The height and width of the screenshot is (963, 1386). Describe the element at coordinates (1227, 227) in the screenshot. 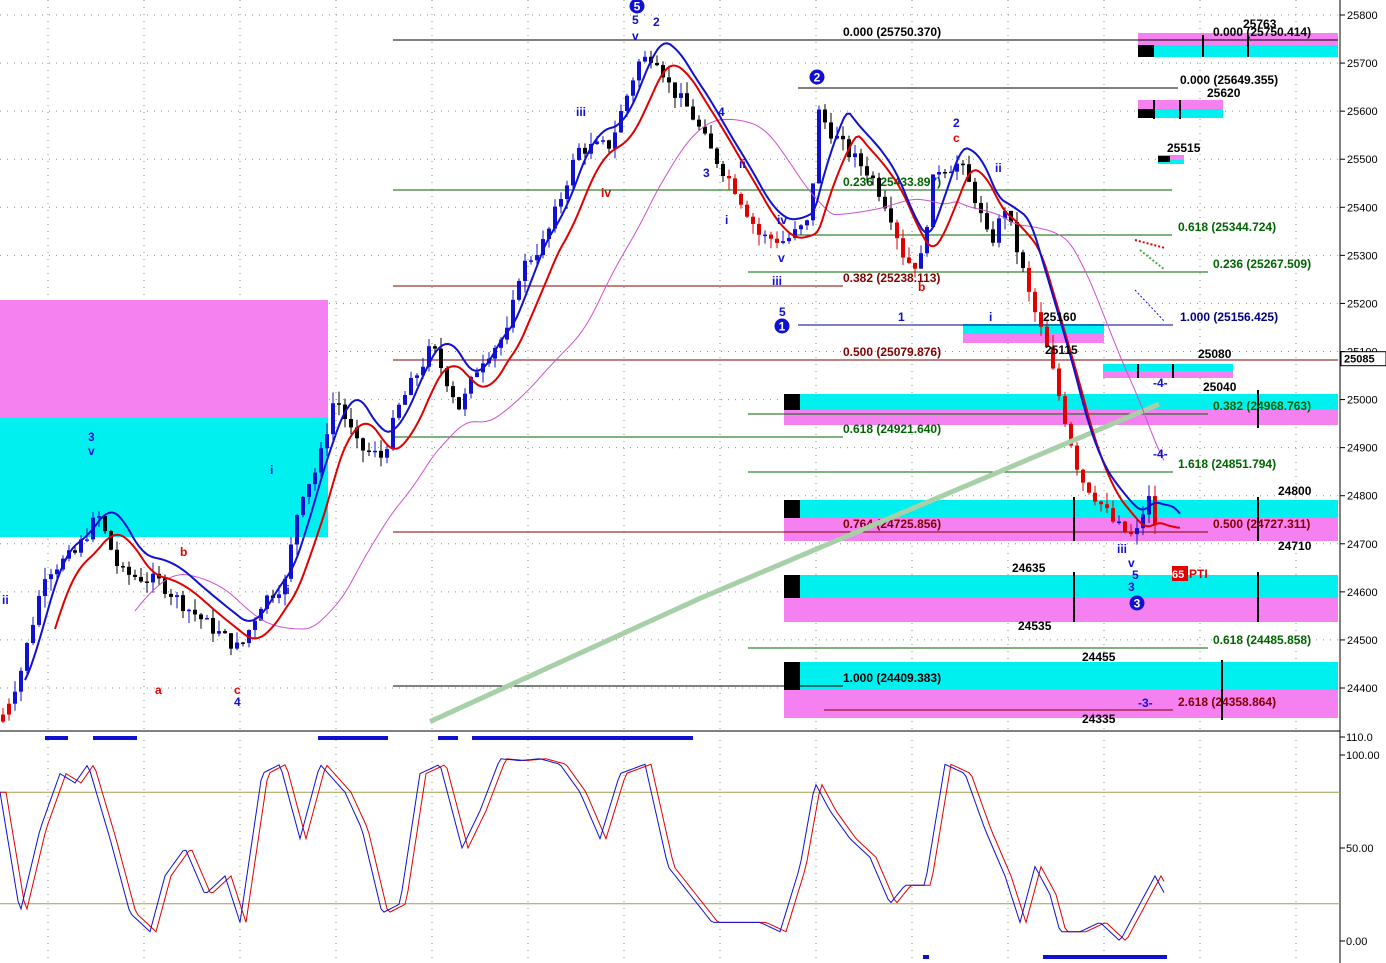

I see `fib-label: 0.618 (25344.724)` at that location.